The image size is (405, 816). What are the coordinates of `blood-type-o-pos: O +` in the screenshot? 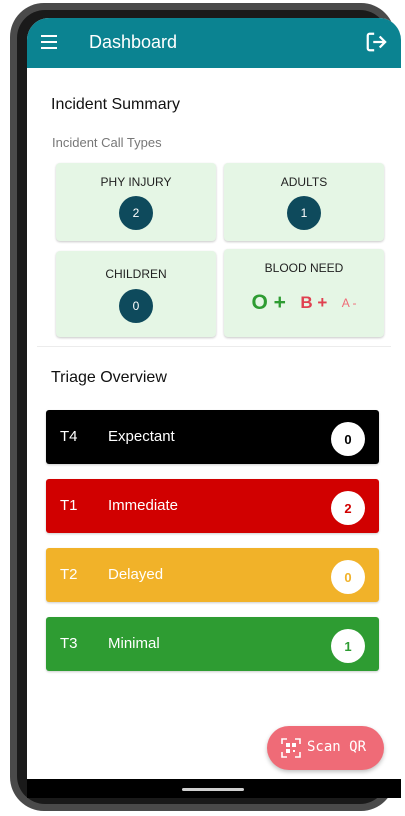 It's located at (268, 302).